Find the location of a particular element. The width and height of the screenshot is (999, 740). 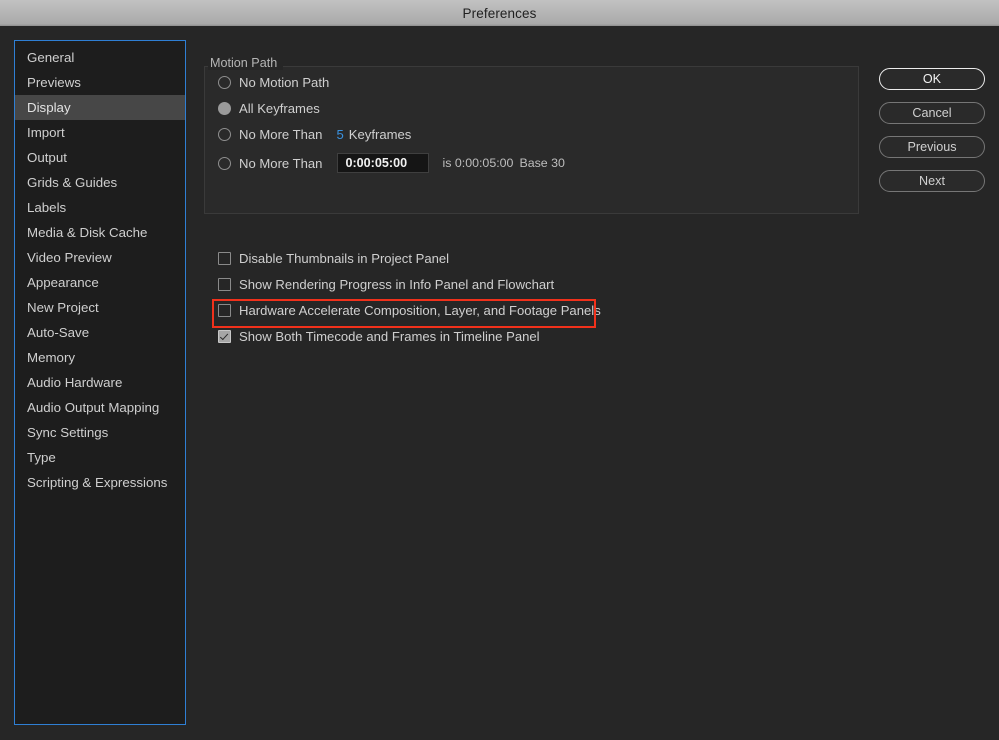

sidebar-item-general: General is located at coordinates (100, 57).